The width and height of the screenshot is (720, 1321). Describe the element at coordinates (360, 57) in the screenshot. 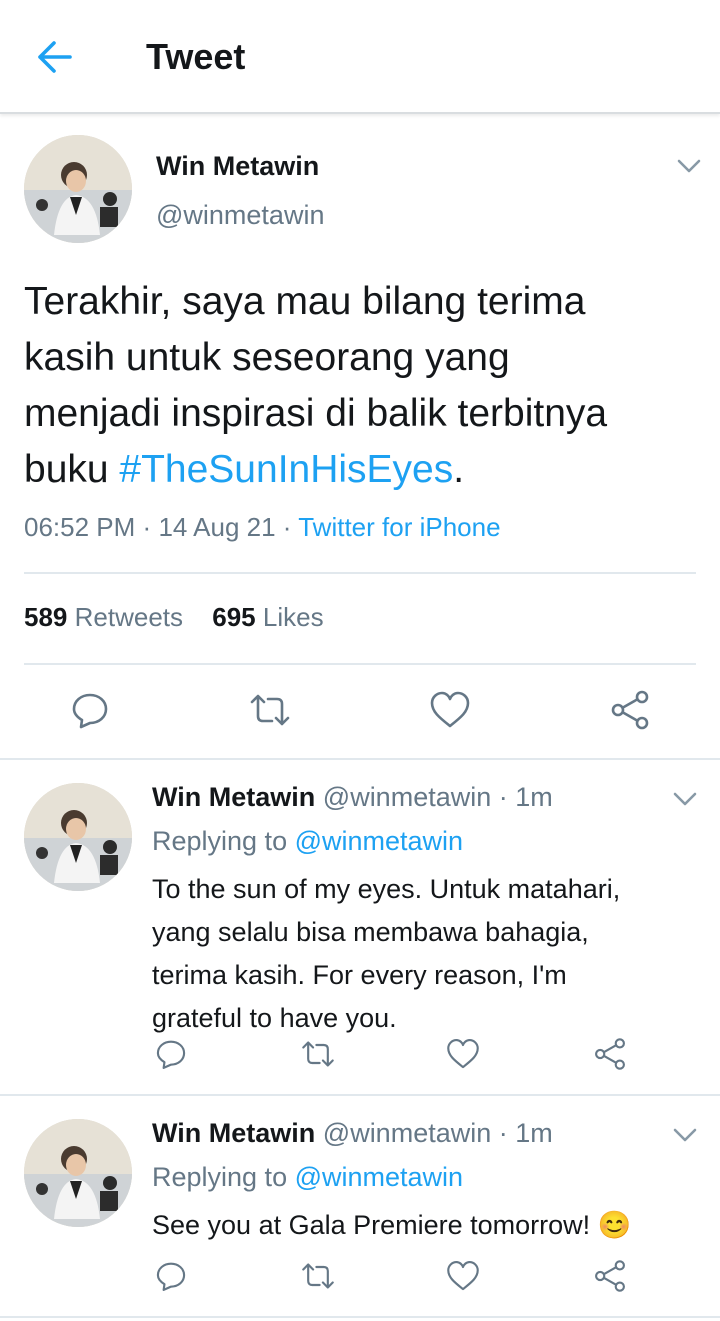

I see `top-bar: Tweet` at that location.